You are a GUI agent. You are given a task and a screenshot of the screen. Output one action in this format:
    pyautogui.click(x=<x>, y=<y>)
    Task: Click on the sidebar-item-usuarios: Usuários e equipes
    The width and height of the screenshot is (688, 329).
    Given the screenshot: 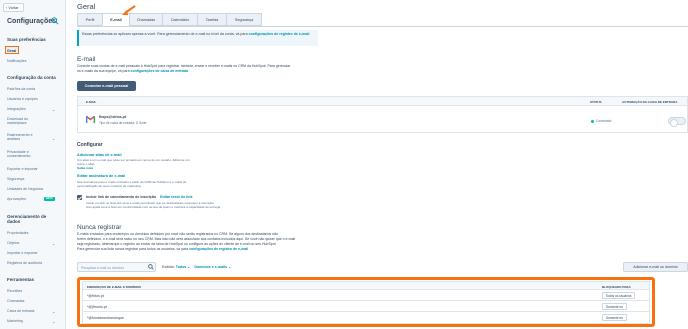 What is the action you would take?
    pyautogui.click(x=22, y=99)
    